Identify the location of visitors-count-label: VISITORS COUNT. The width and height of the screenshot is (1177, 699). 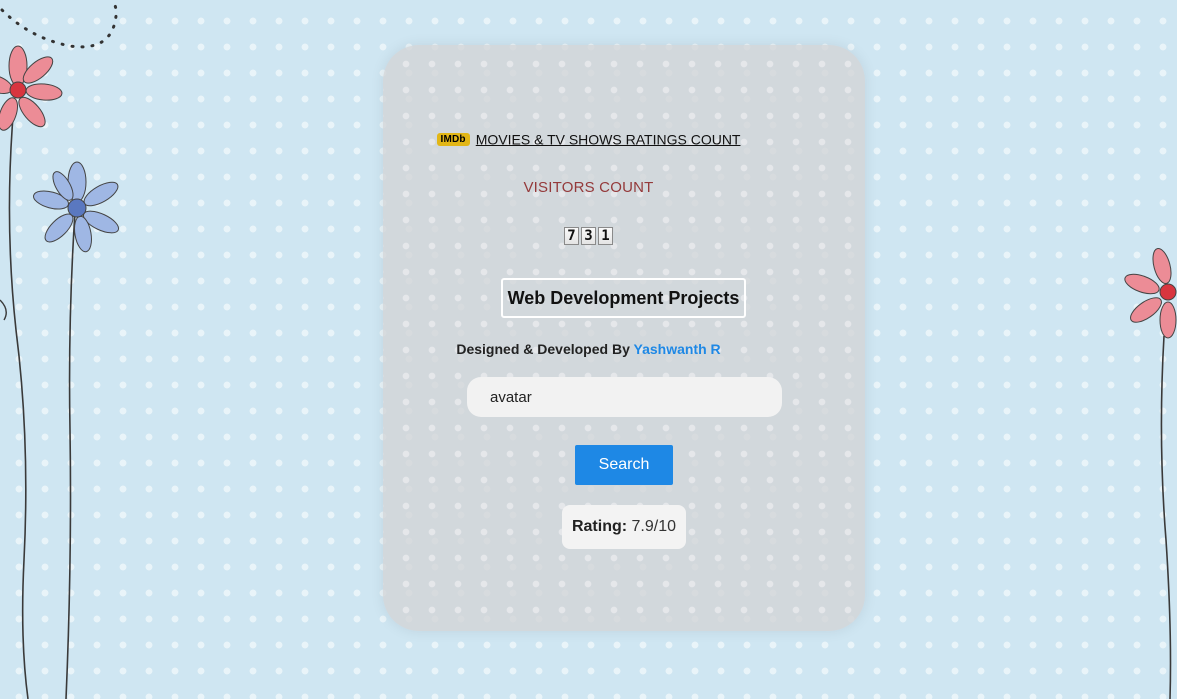
(588, 187).